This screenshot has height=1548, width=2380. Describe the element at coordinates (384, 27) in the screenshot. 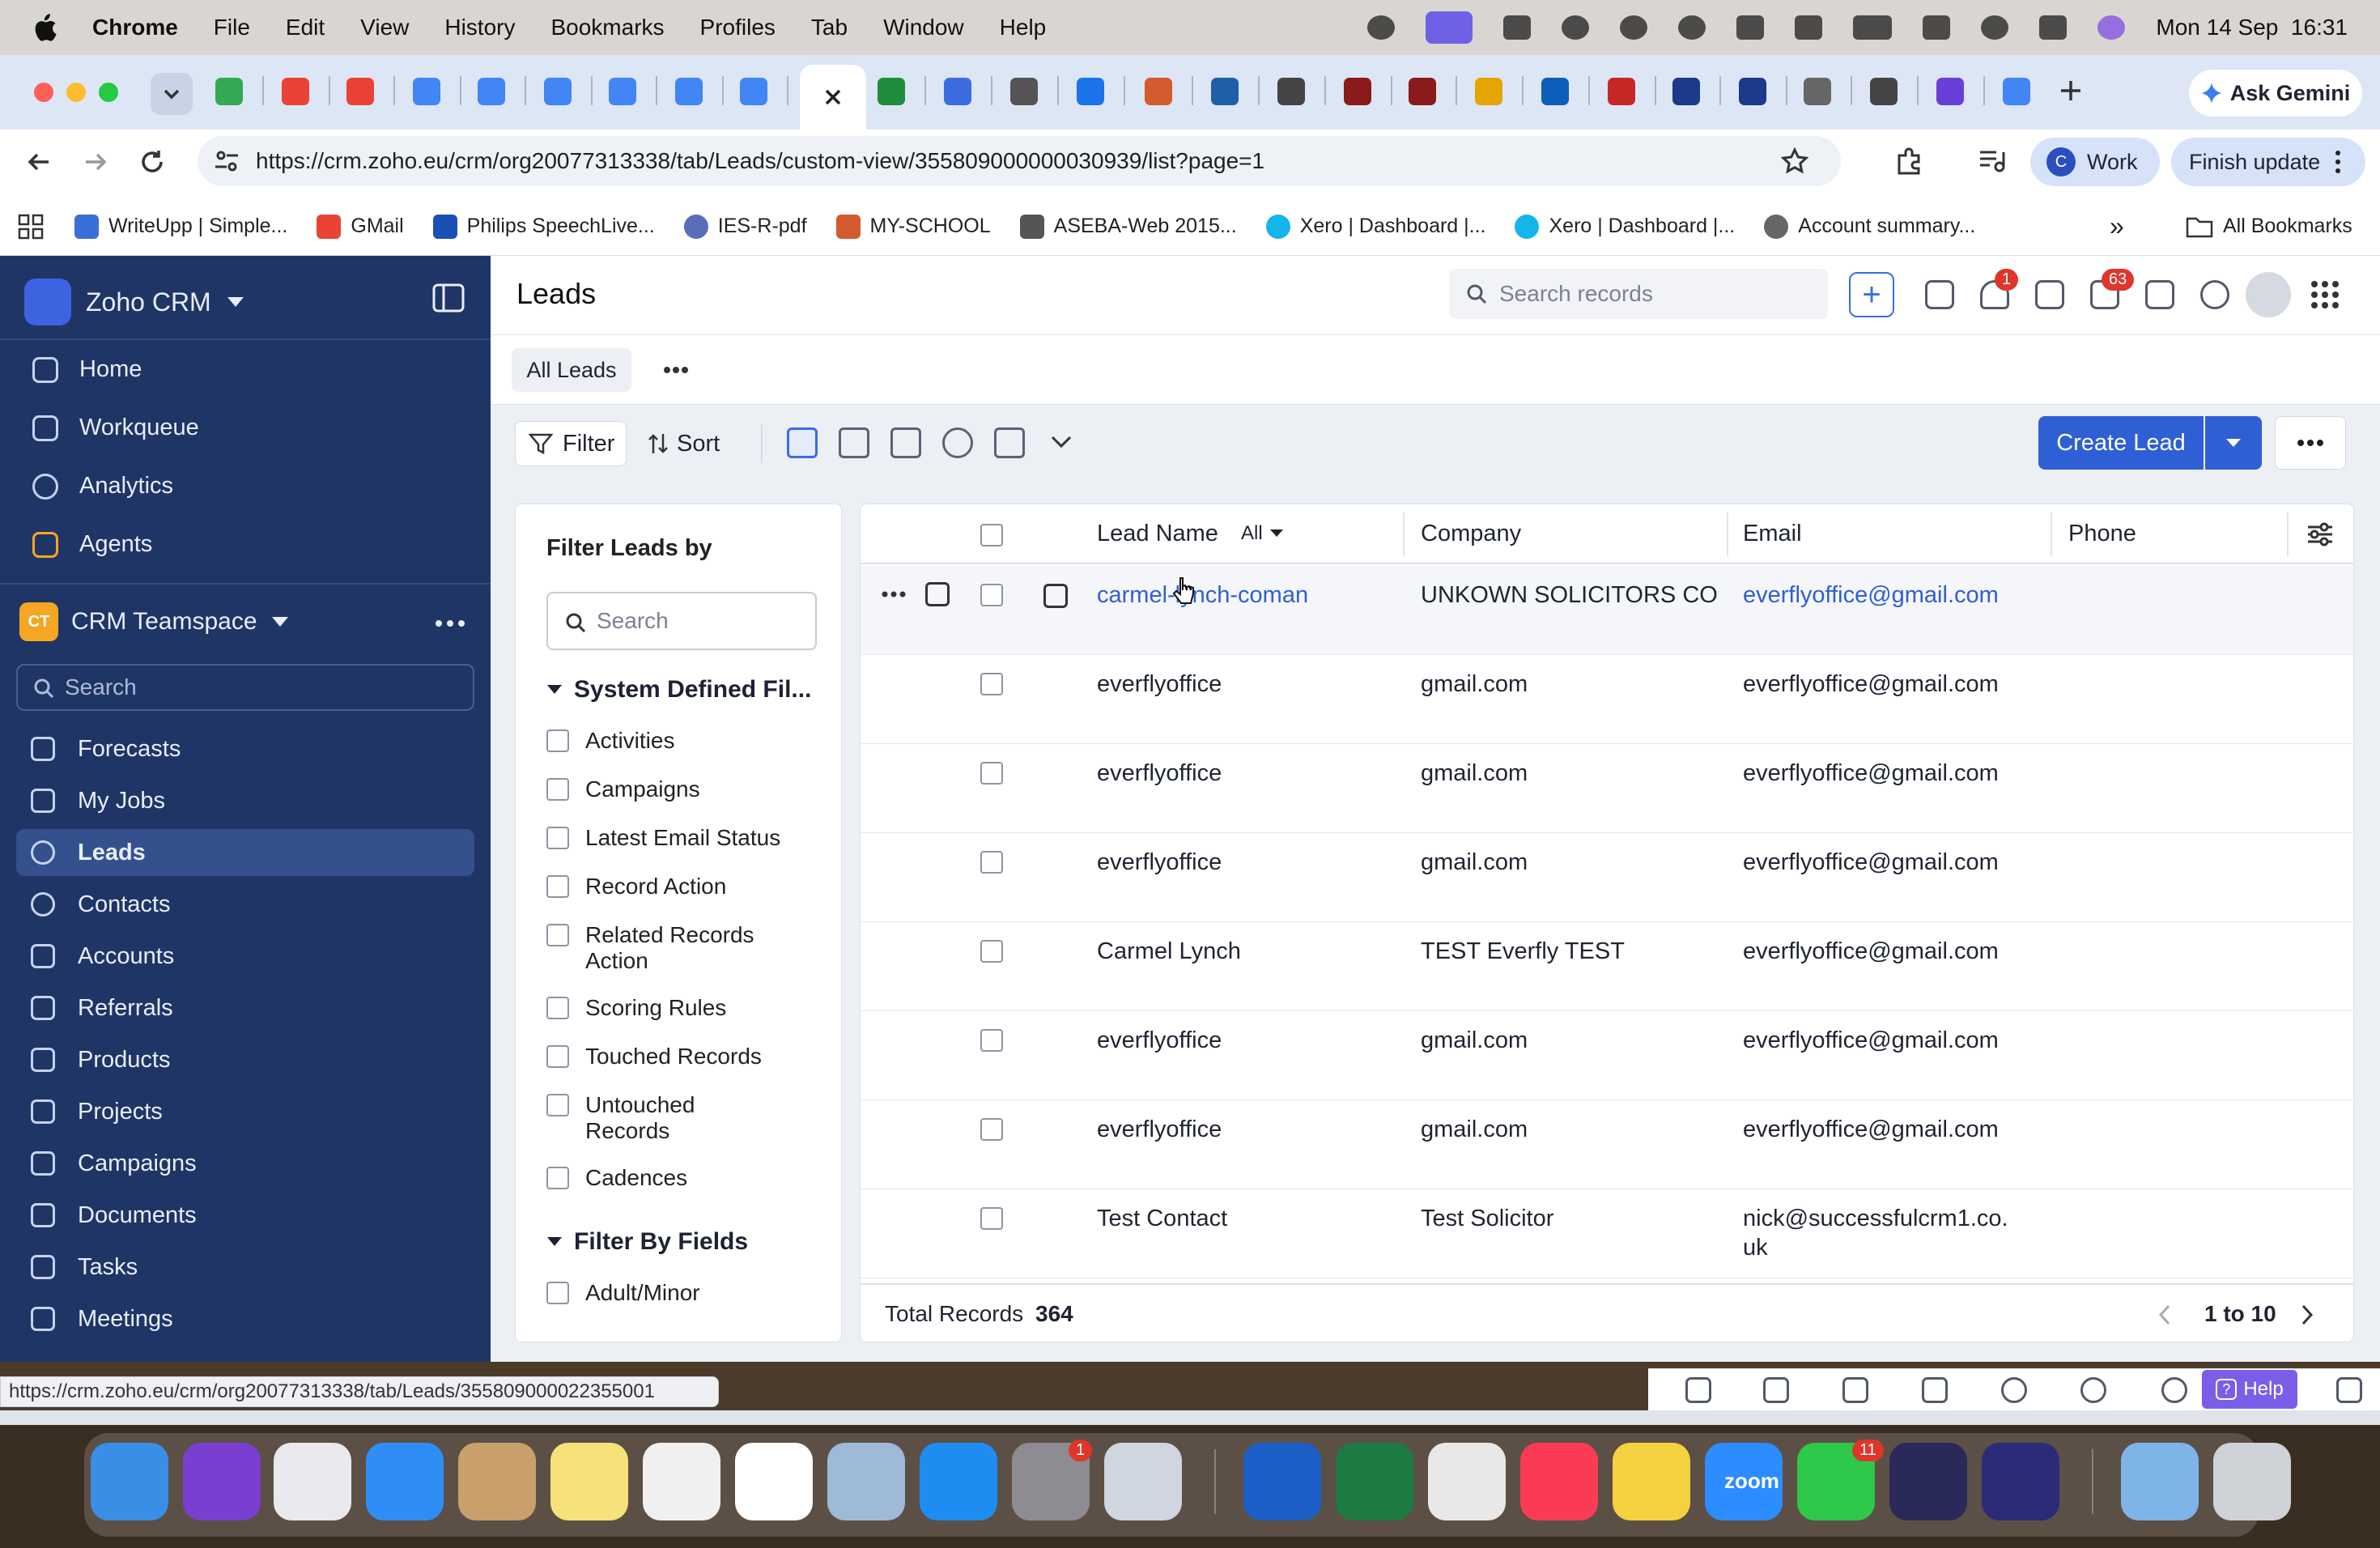

I see `menu-view: View` at that location.